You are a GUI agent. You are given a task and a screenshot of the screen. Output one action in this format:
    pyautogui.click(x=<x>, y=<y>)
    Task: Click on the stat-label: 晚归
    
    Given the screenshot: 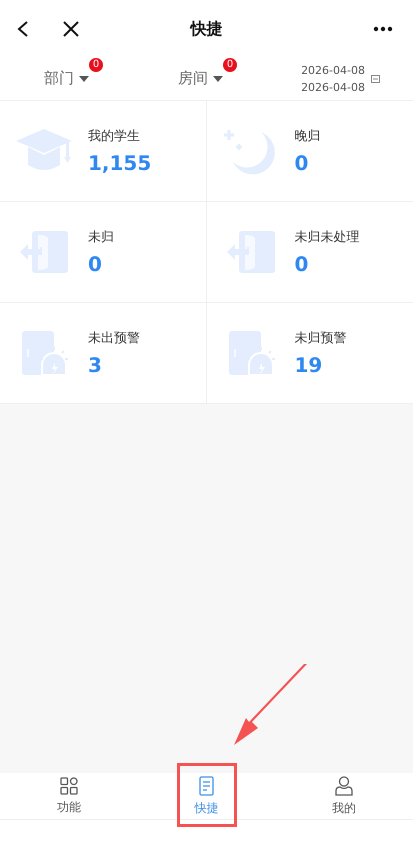 What is the action you would take?
    pyautogui.click(x=307, y=137)
    